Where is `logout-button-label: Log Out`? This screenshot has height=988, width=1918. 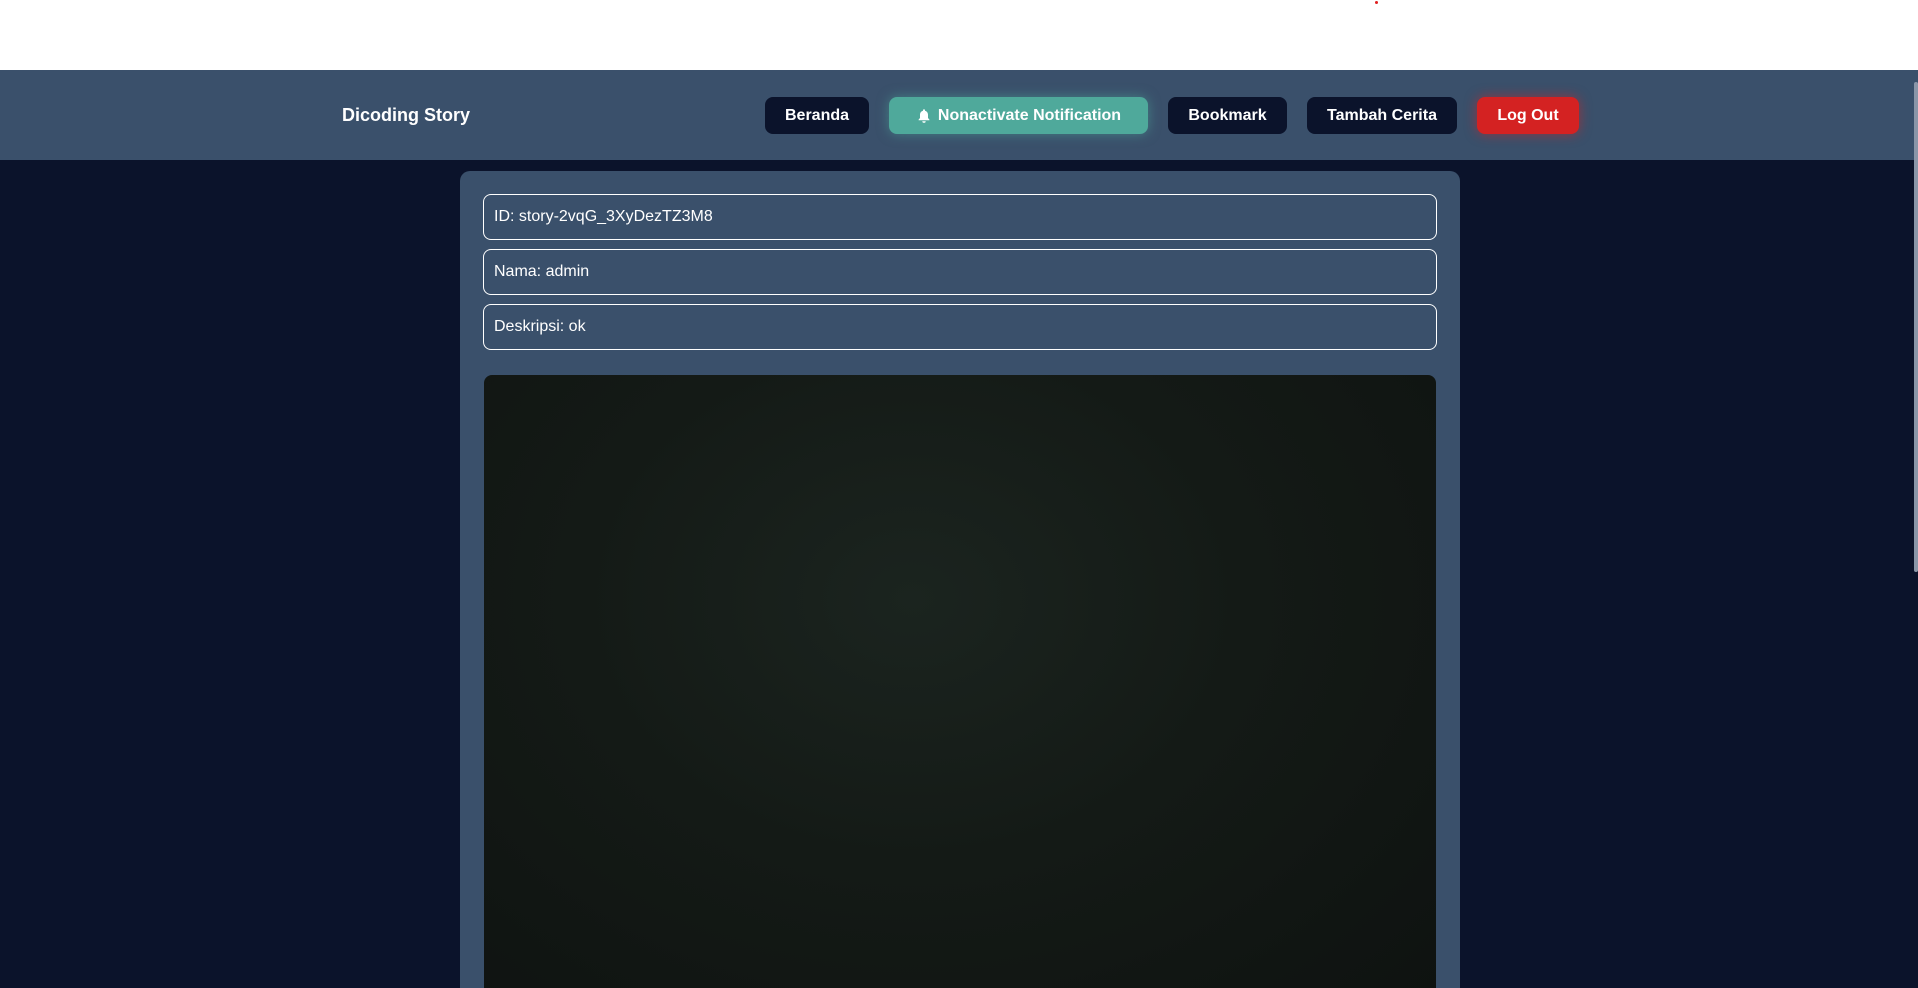 logout-button-label: Log Out is located at coordinates (1528, 115).